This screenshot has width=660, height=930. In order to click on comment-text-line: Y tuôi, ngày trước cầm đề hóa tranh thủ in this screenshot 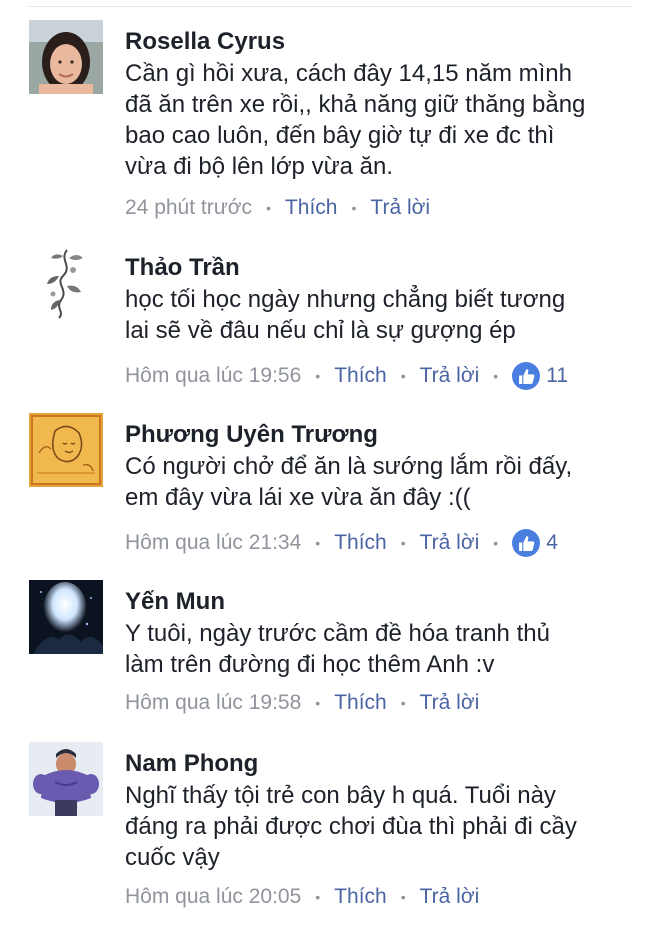, I will do `click(337, 633)`.